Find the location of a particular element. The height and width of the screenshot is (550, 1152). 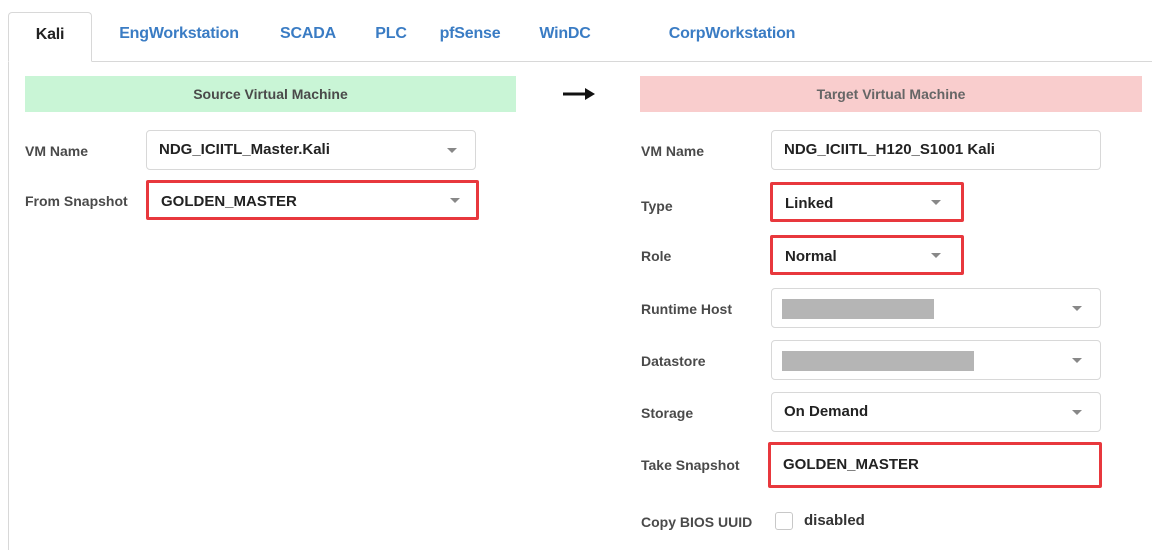

target-role-select: Normal is located at coordinates (867, 255).